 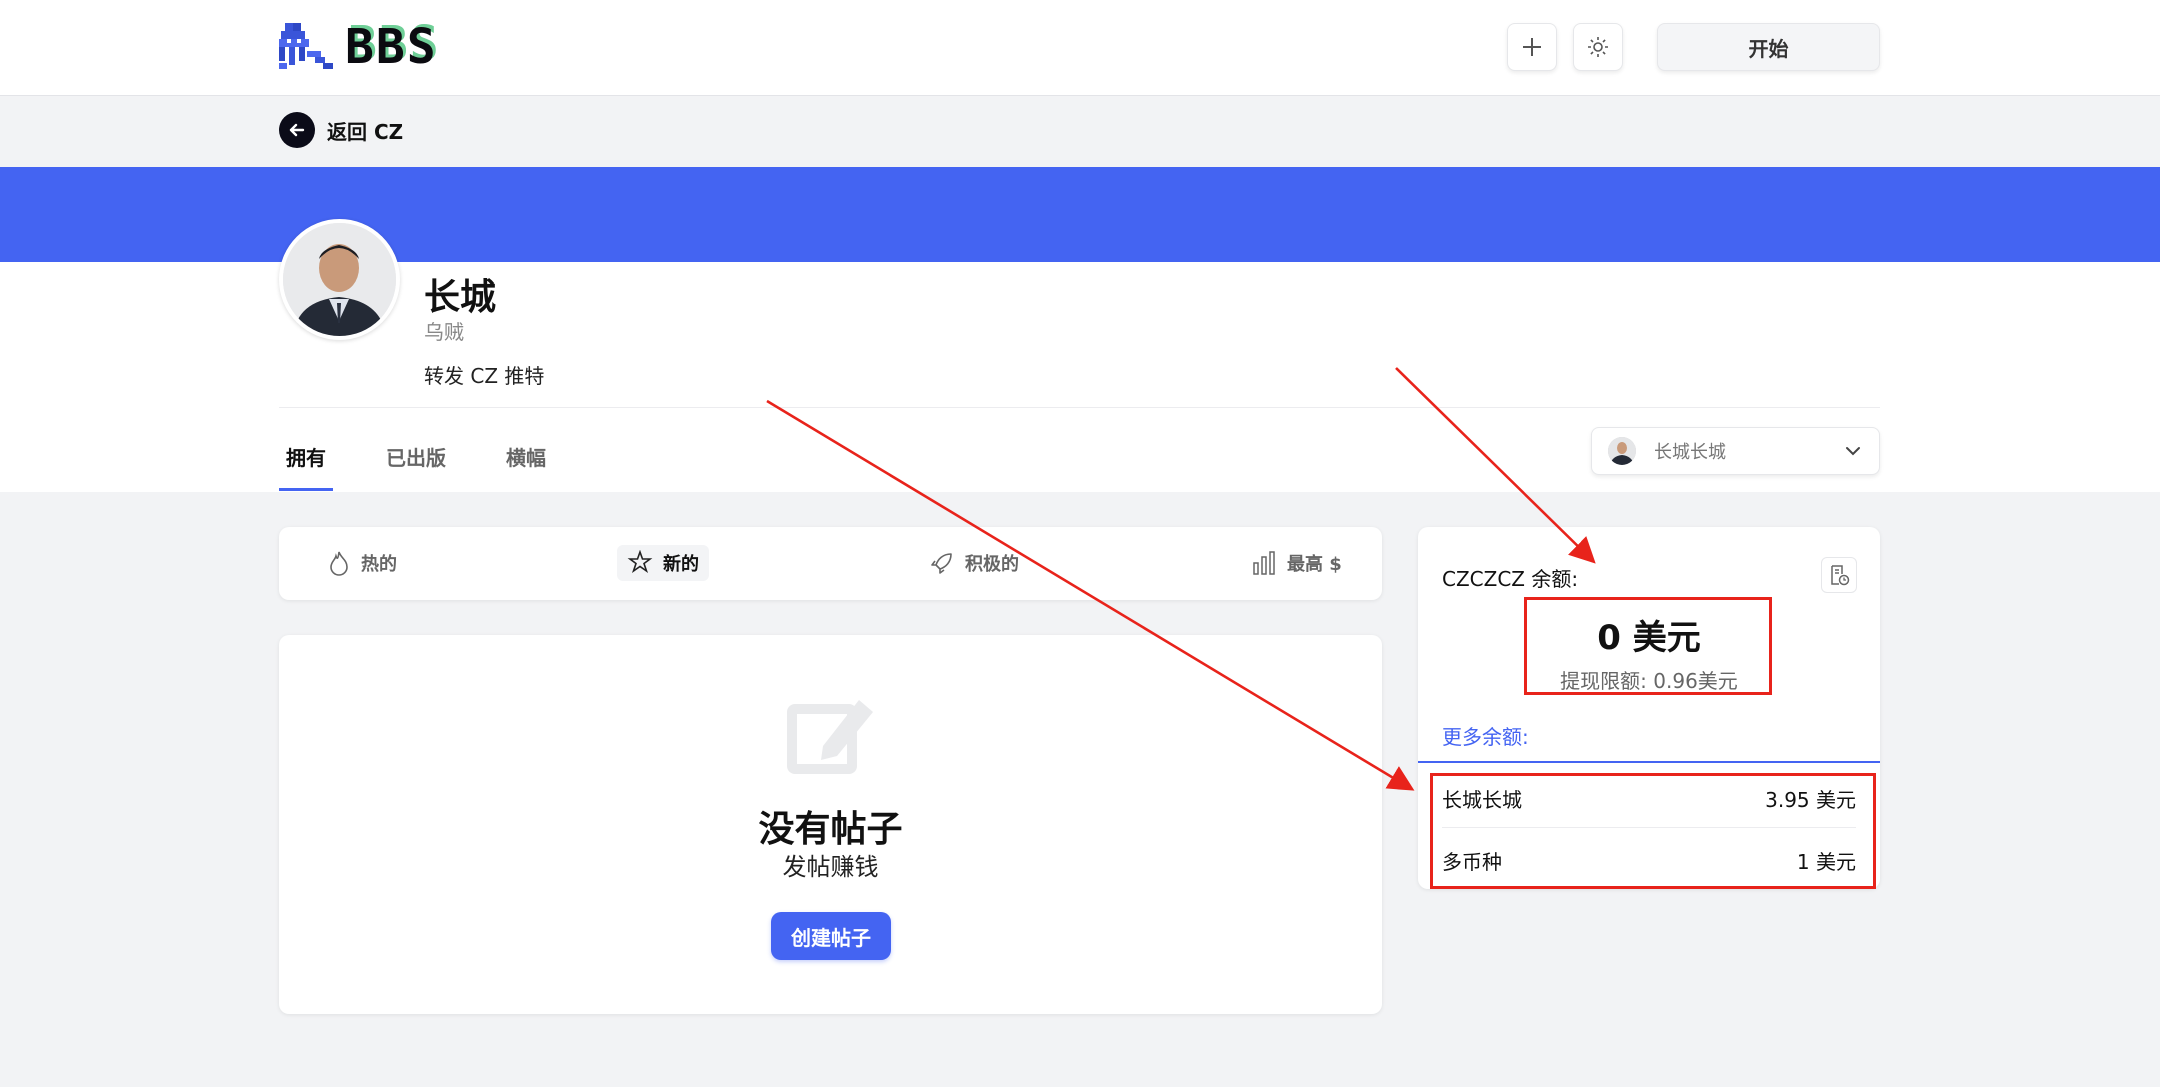 What do you see at coordinates (391, 47) in the screenshot?
I see `logo-text: BBS` at bounding box center [391, 47].